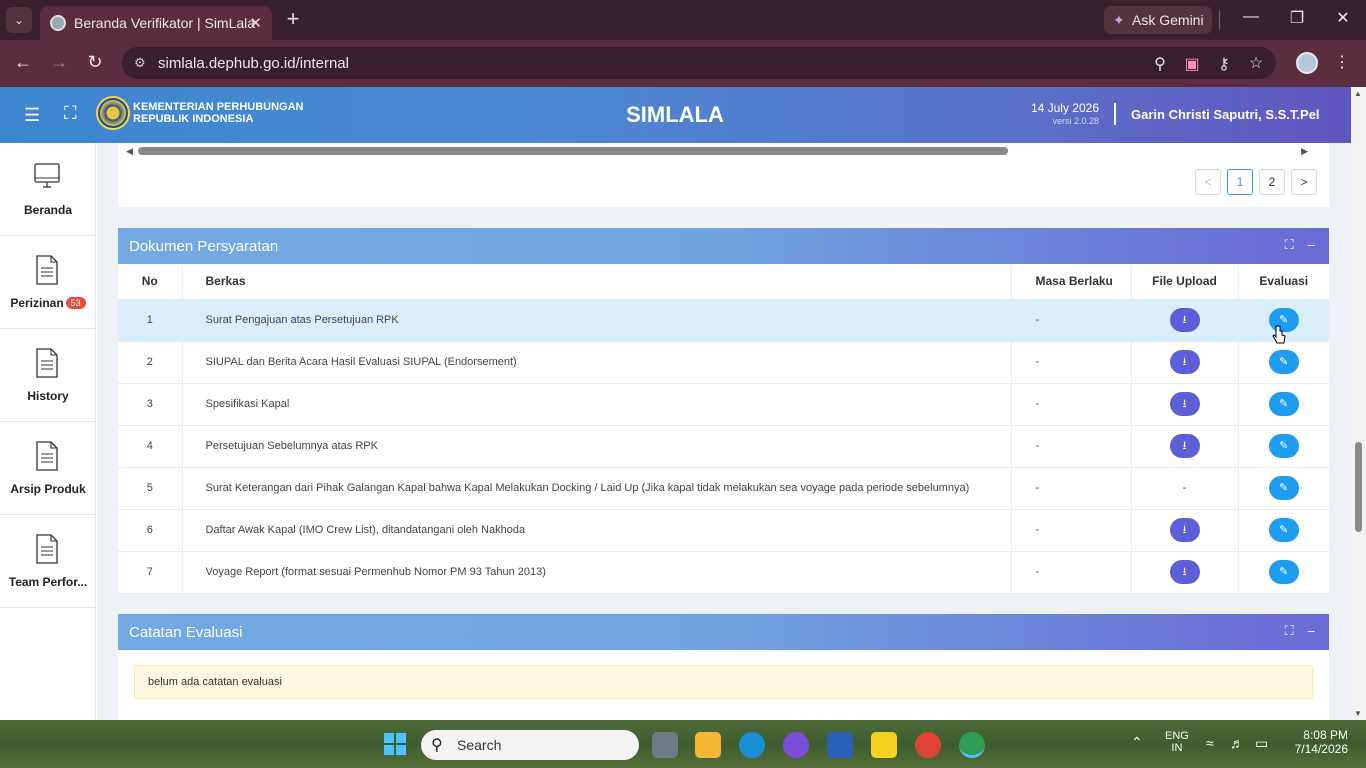 Image resolution: width=1366 pixels, height=768 pixels. Describe the element at coordinates (1358, 487) in the screenshot. I see `vertical-scroll-thumb` at that location.